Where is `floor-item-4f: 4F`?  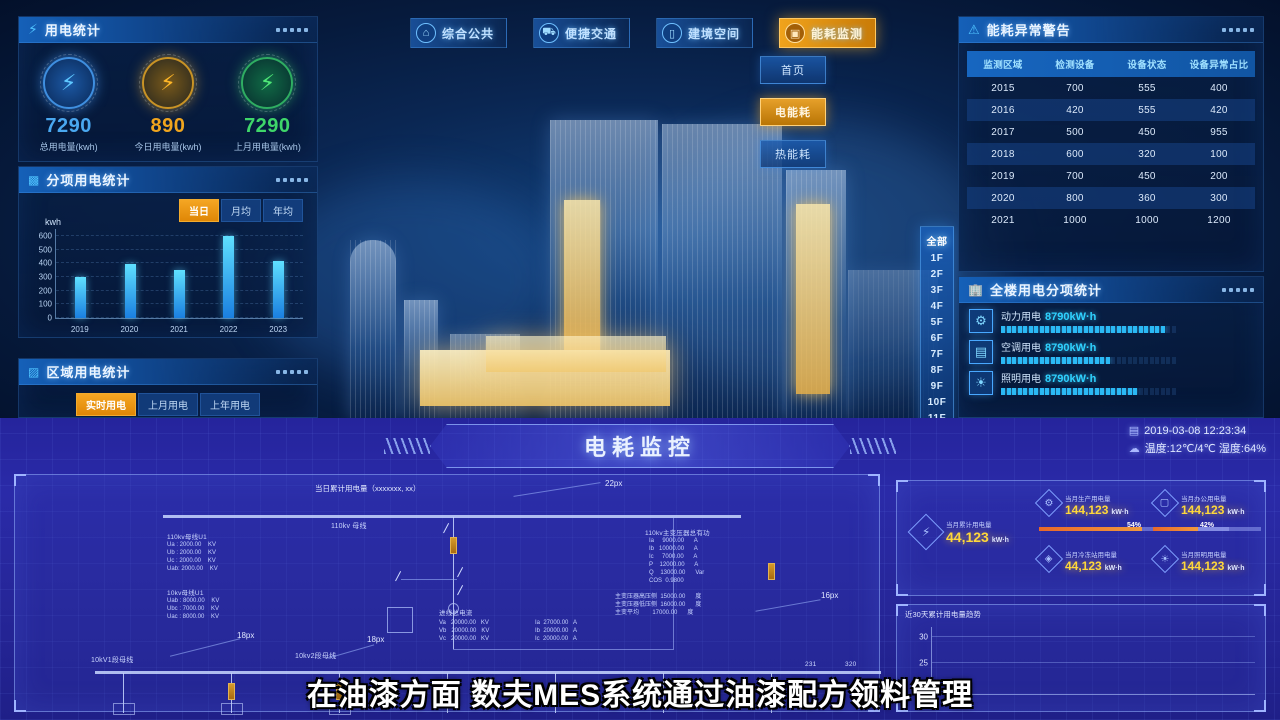
floor-item-4f: 4F is located at coordinates (937, 306).